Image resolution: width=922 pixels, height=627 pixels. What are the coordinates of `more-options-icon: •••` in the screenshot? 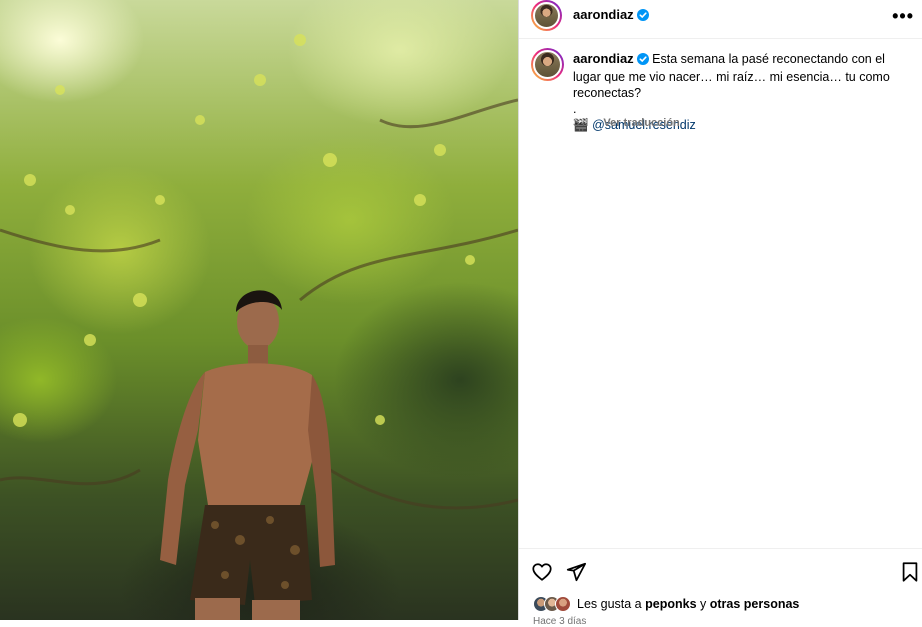 It's located at (903, 16).